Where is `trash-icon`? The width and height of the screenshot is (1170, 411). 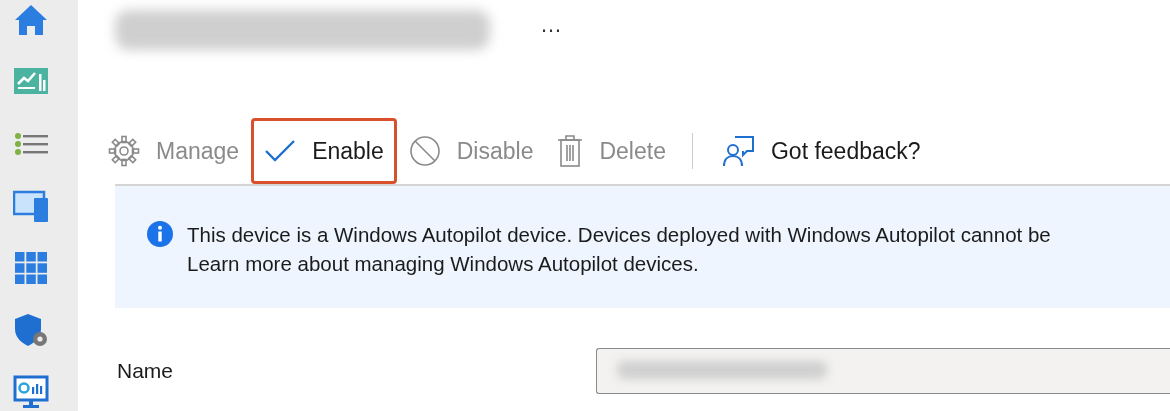 trash-icon is located at coordinates (570, 151).